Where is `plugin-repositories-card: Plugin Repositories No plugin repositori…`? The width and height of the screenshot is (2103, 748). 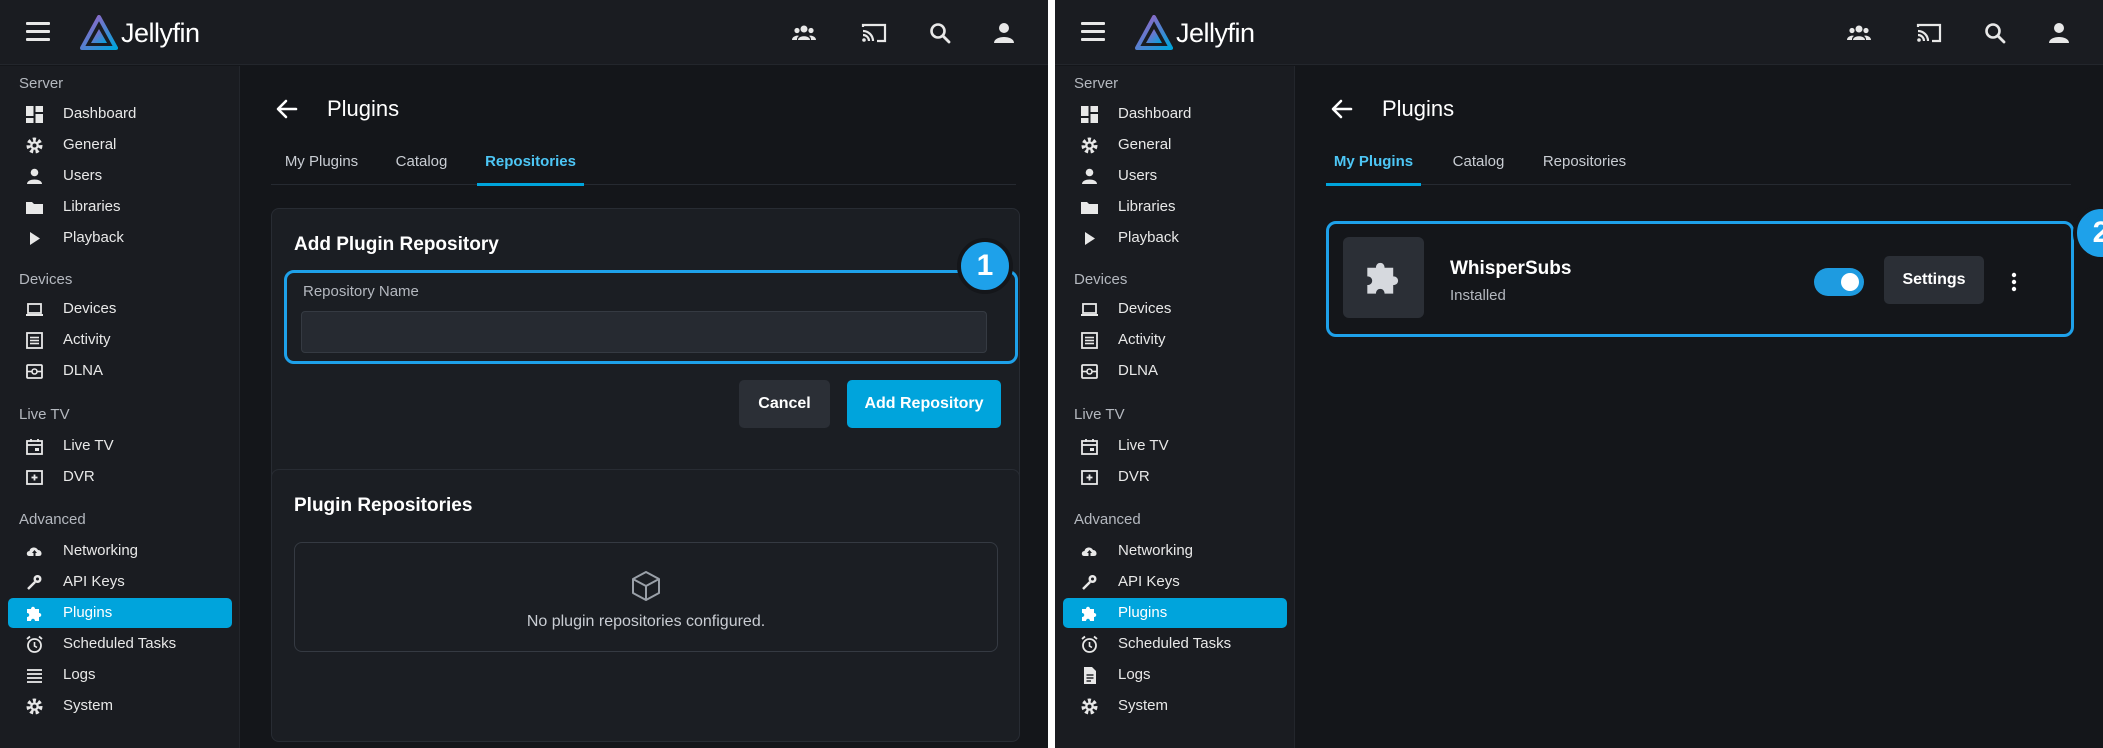 plugin-repositories-card: Plugin Repositories No plugin repositori… is located at coordinates (645, 605).